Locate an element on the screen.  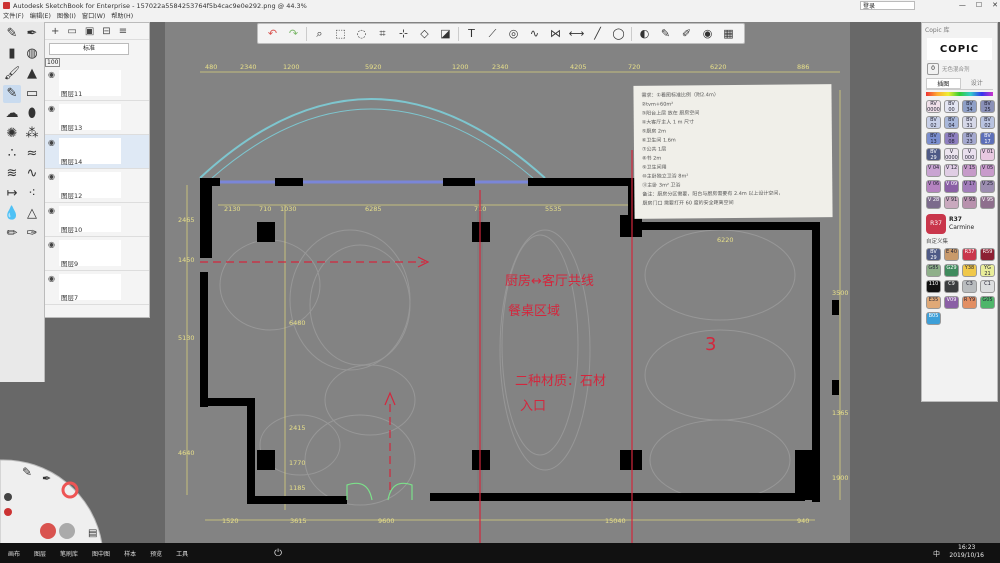
layer-item: ◉ 图层11 is located at coordinates (97, 84).